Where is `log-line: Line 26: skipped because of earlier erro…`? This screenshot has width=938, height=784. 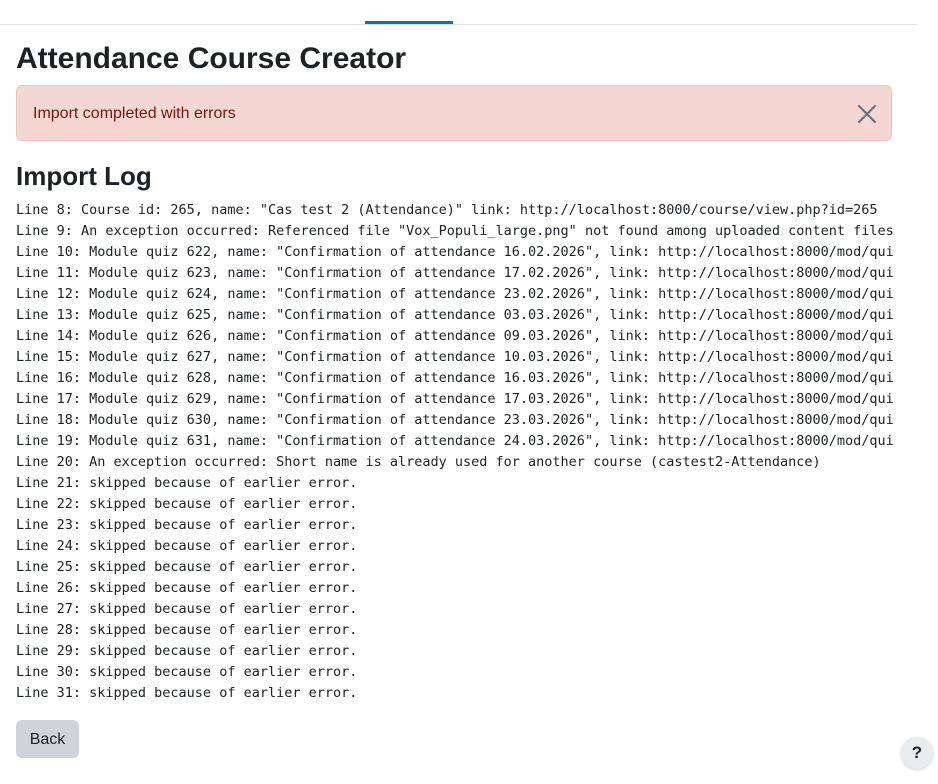 log-line: Line 26: skipped because of earlier erro… is located at coordinates (187, 588).